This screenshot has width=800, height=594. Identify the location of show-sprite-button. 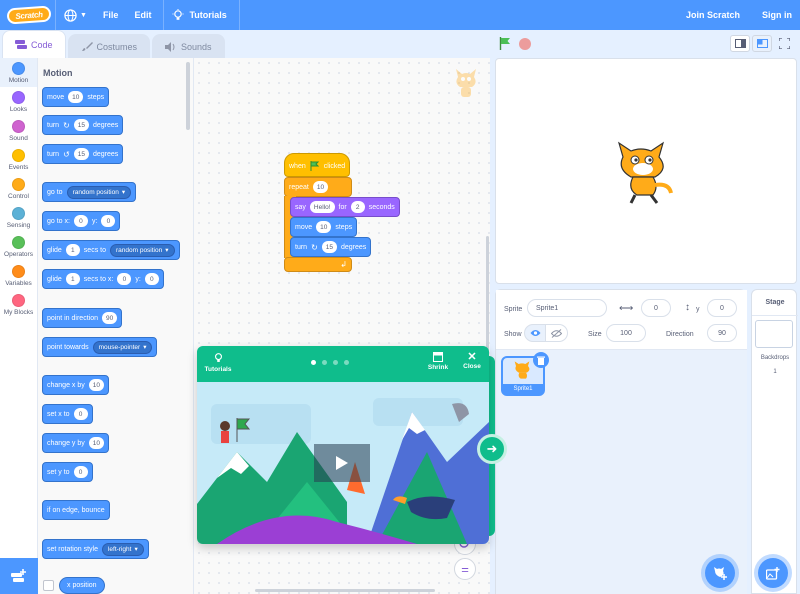
(535, 333).